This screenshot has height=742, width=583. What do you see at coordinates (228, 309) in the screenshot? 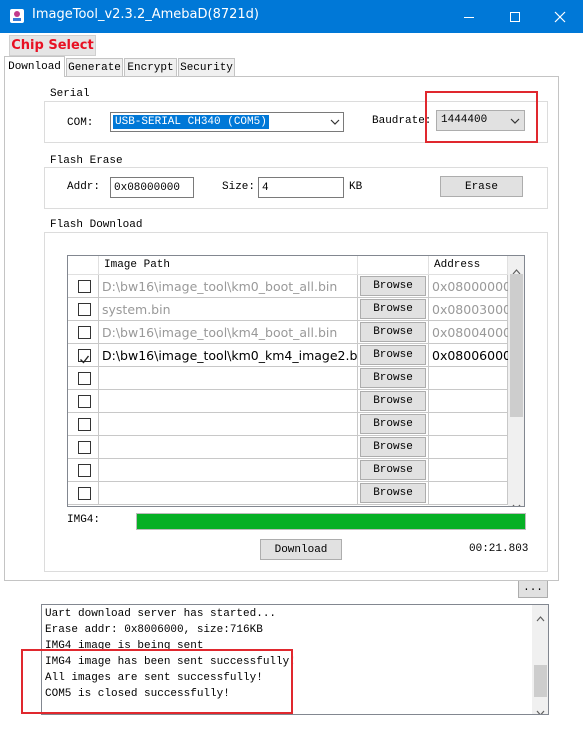
I see `row-image-path: system.bin` at bounding box center [228, 309].